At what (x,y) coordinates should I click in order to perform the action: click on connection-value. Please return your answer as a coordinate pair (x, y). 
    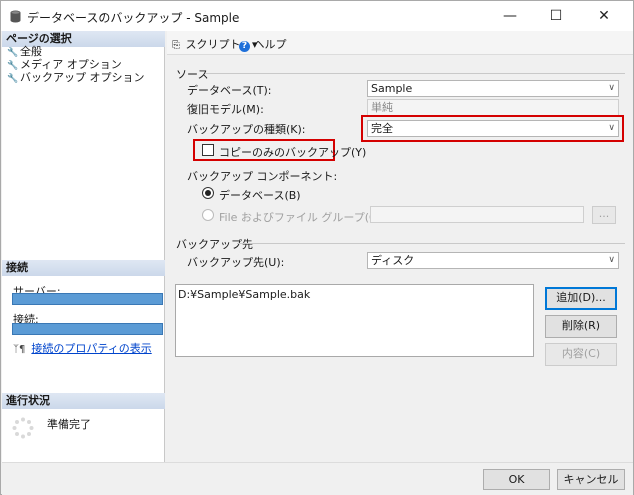
    Looking at the image, I should click on (87, 329).